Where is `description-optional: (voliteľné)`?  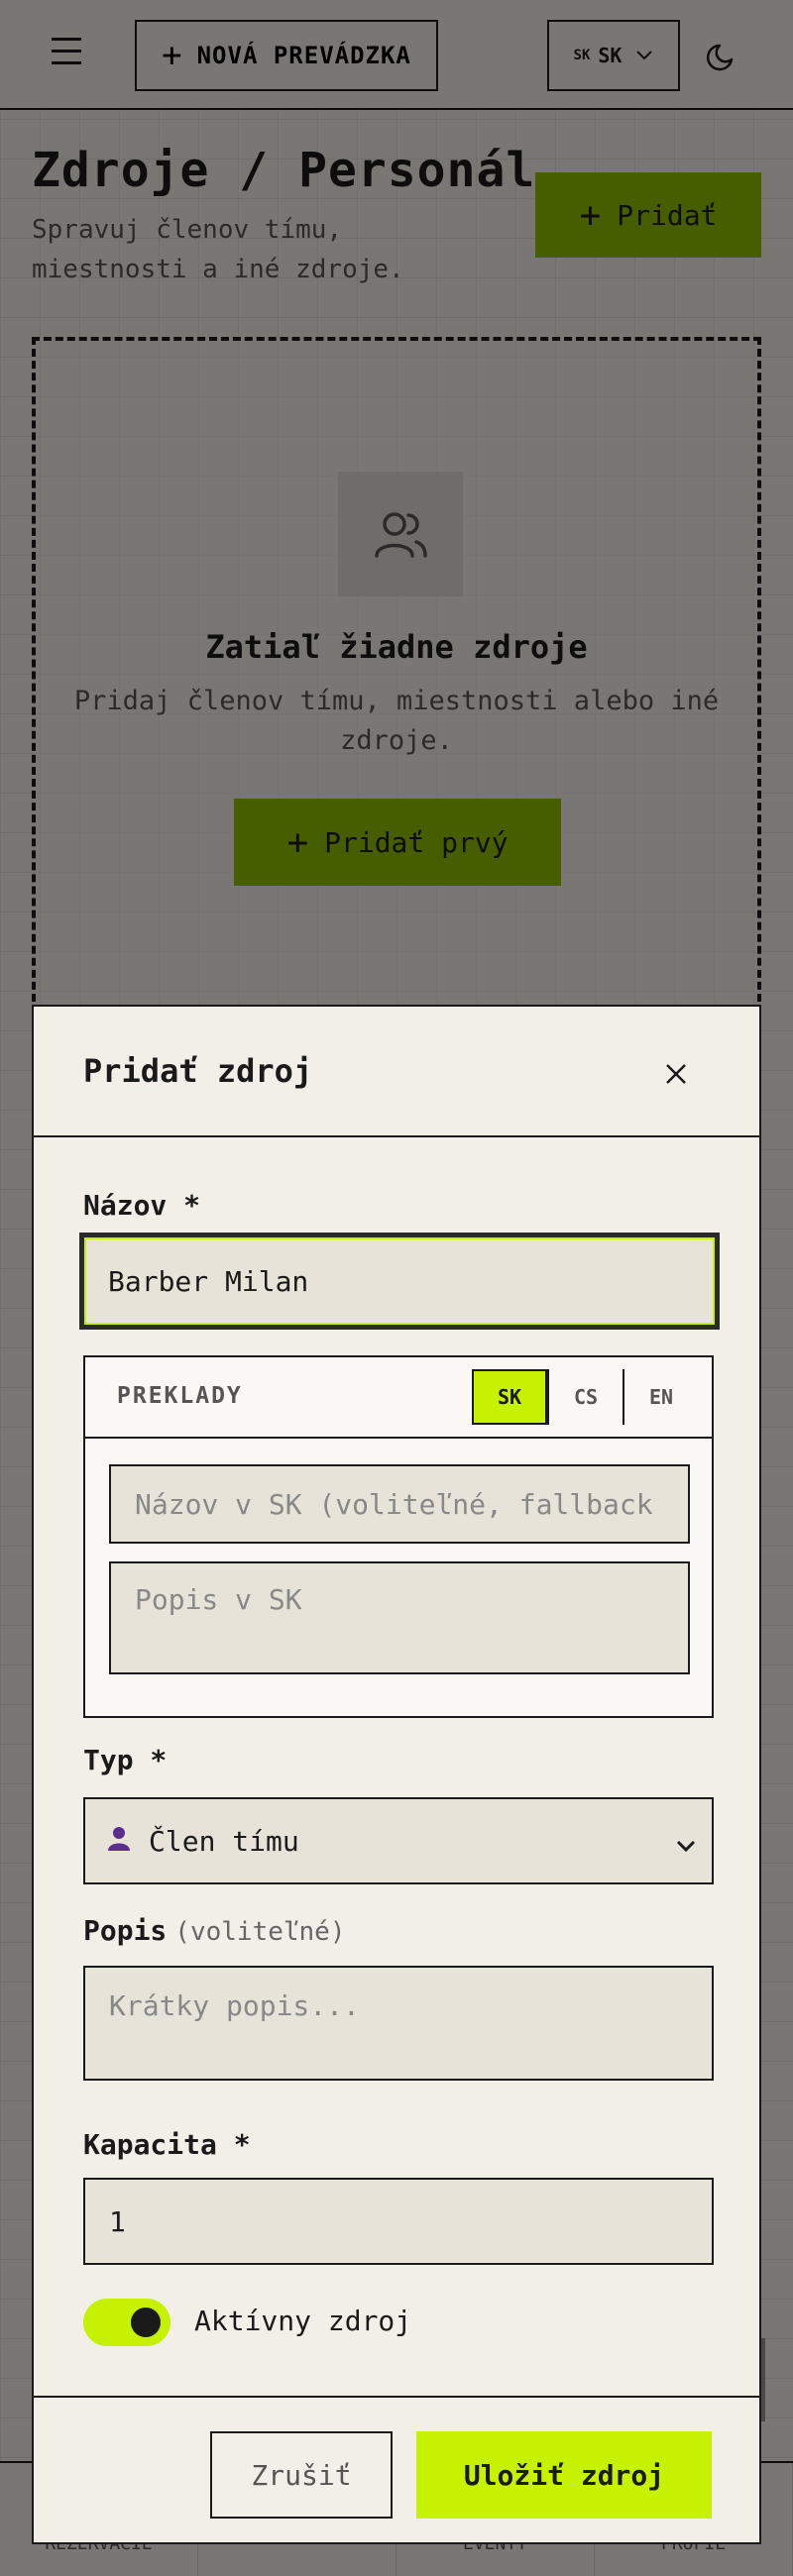 description-optional: (voliteľné) is located at coordinates (260, 1932).